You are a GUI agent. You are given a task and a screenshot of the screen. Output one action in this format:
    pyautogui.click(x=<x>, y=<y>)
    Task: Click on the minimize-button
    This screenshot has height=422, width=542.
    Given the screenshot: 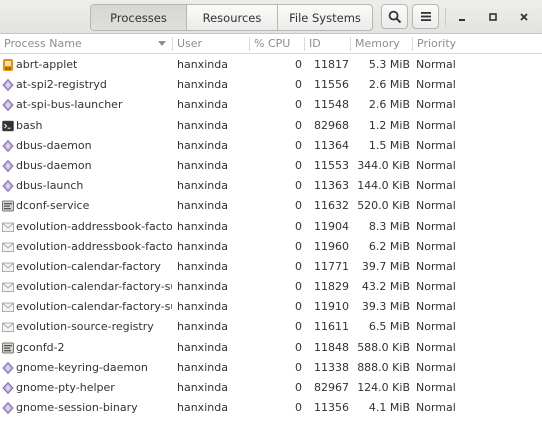 What is the action you would take?
    pyautogui.click(x=462, y=16)
    